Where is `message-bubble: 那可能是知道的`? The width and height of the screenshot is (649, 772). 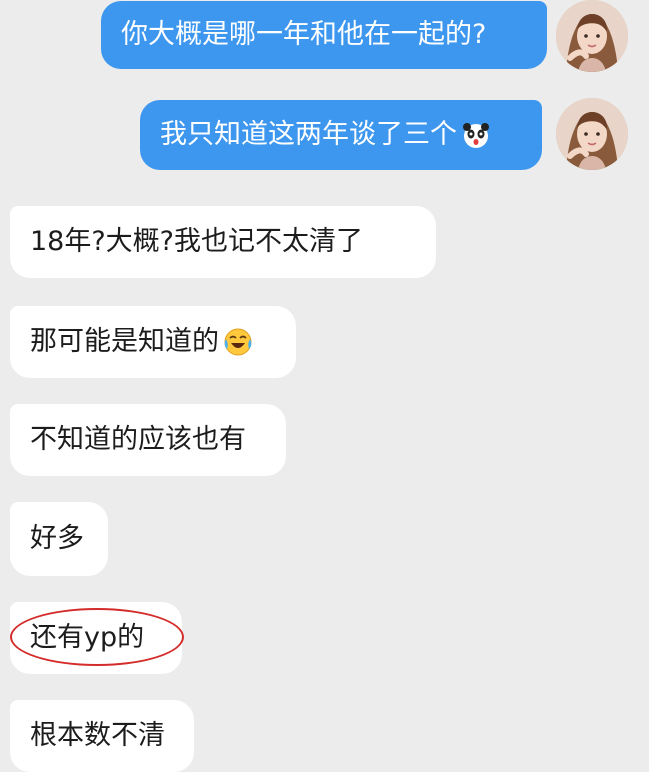 message-bubble: 那可能是知道的 is located at coordinates (153, 342).